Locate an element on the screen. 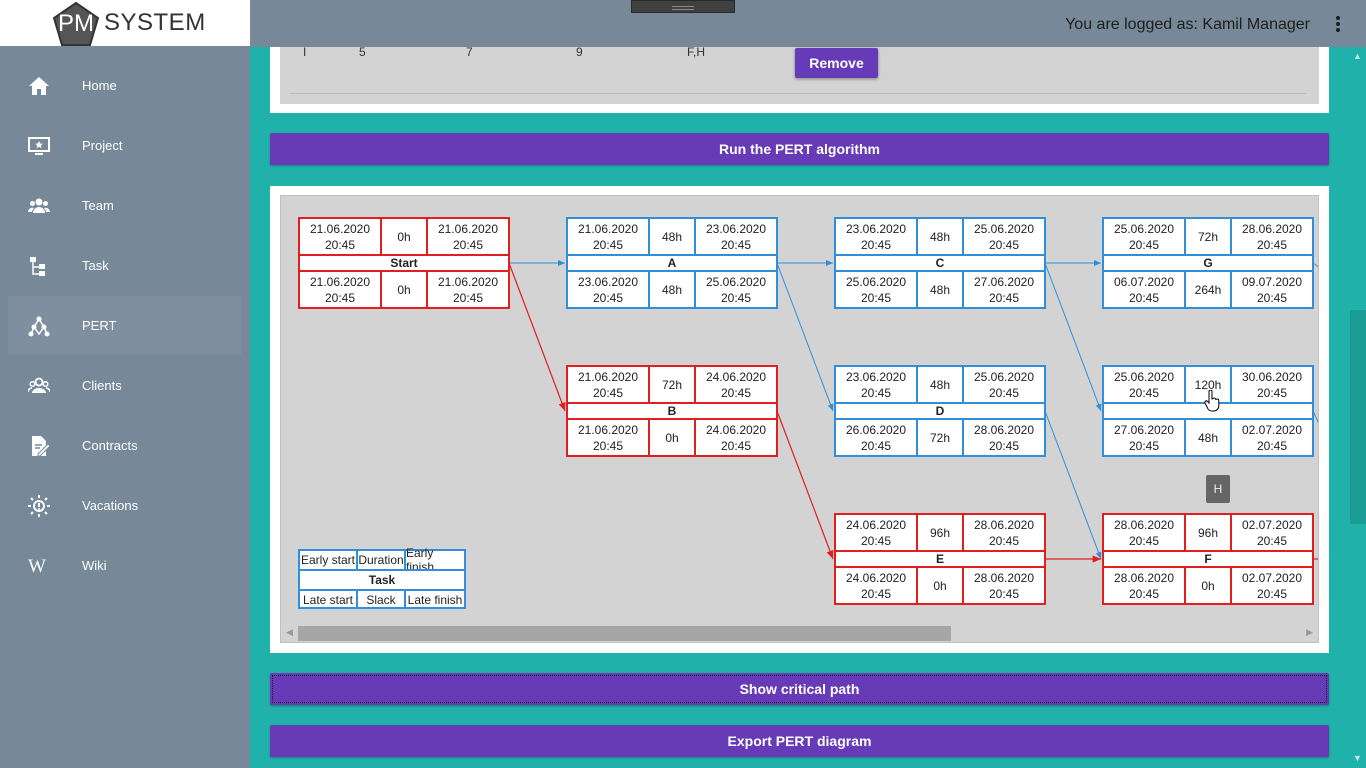  sidebar-item-label: Project is located at coordinates (102, 145).